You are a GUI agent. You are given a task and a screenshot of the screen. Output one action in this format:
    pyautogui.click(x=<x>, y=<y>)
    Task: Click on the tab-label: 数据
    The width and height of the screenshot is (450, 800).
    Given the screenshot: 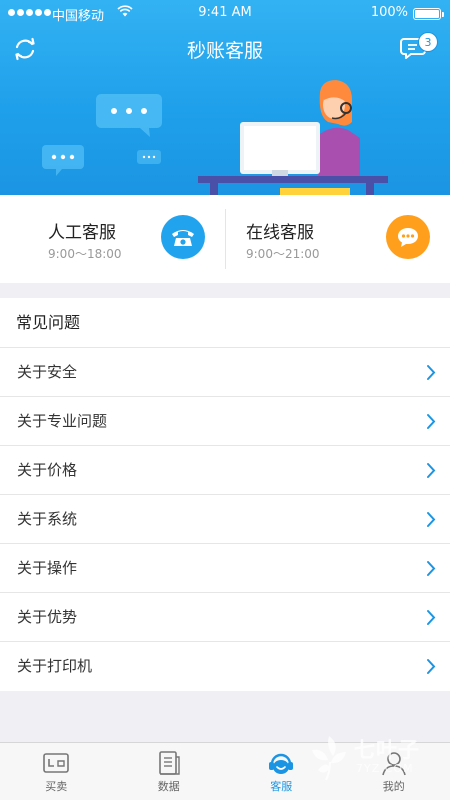 What is the action you would take?
    pyautogui.click(x=168, y=786)
    